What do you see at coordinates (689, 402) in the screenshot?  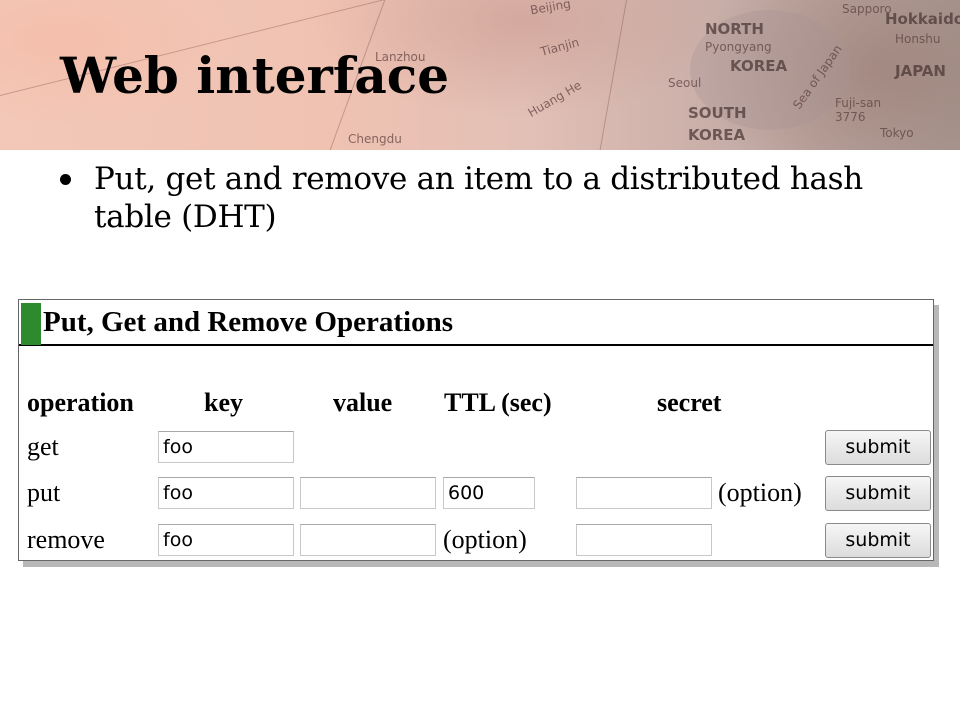 I see `column-header-secret: secret` at bounding box center [689, 402].